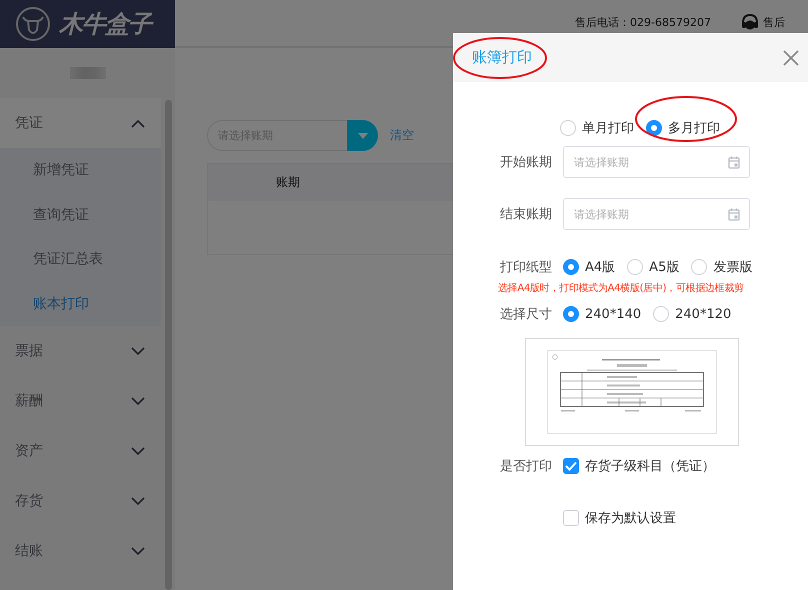 The width and height of the screenshot is (808, 590). What do you see at coordinates (791, 58) in the screenshot?
I see `close-icon` at bounding box center [791, 58].